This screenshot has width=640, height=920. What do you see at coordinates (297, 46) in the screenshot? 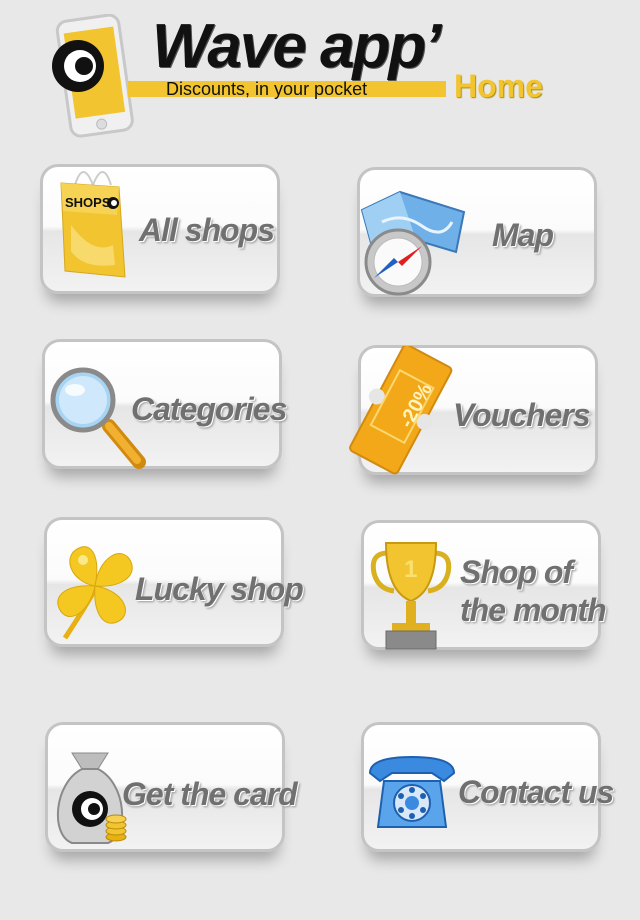
I see `brand-title: Wave app’` at bounding box center [297, 46].